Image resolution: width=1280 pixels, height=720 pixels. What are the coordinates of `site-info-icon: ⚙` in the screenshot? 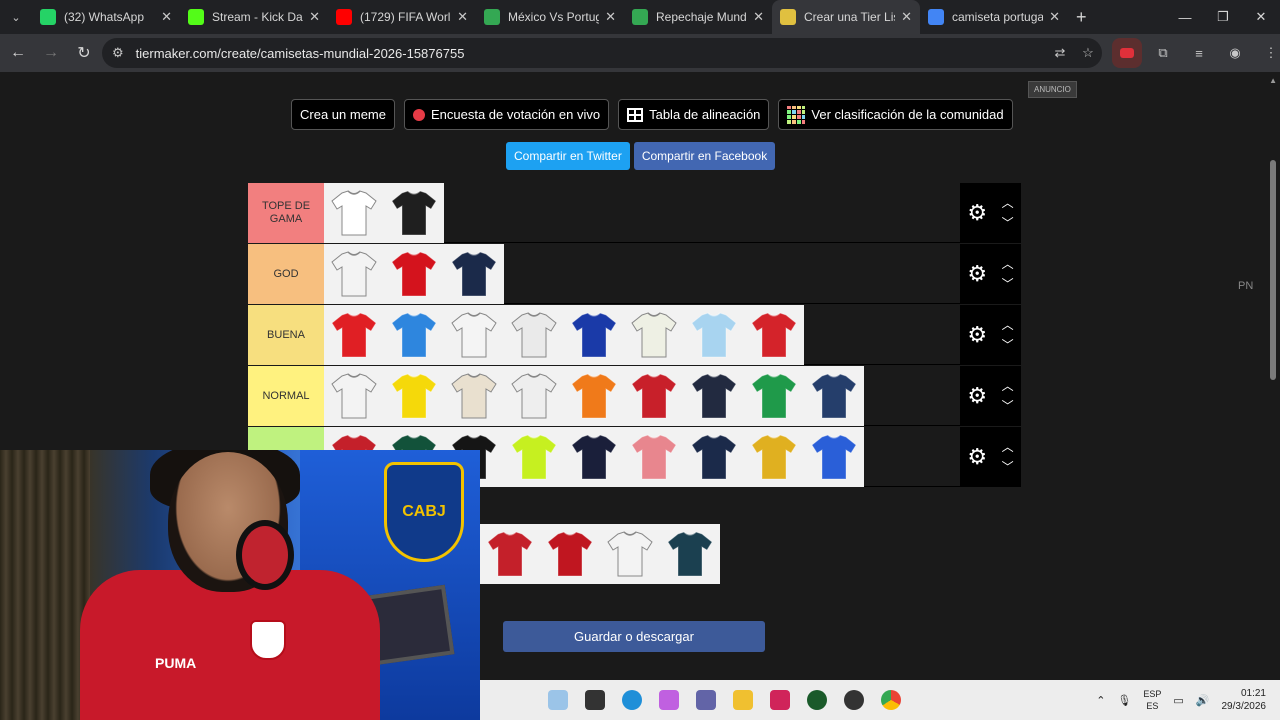 It's located at (118, 53).